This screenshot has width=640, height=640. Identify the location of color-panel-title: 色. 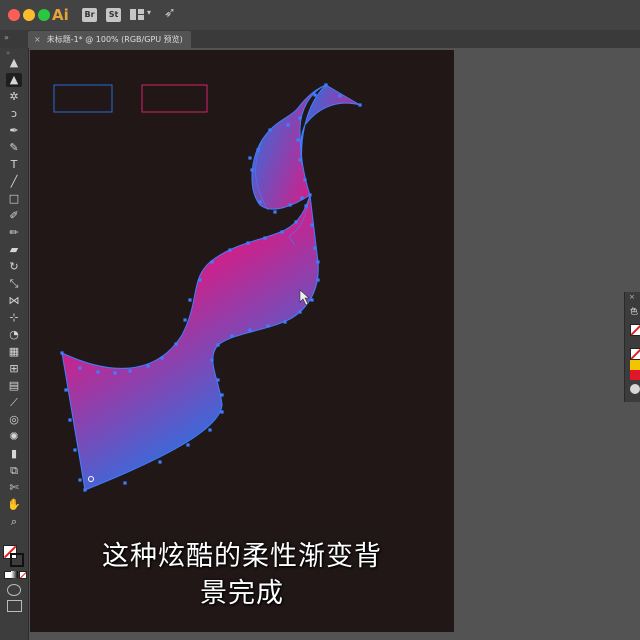
(634, 311).